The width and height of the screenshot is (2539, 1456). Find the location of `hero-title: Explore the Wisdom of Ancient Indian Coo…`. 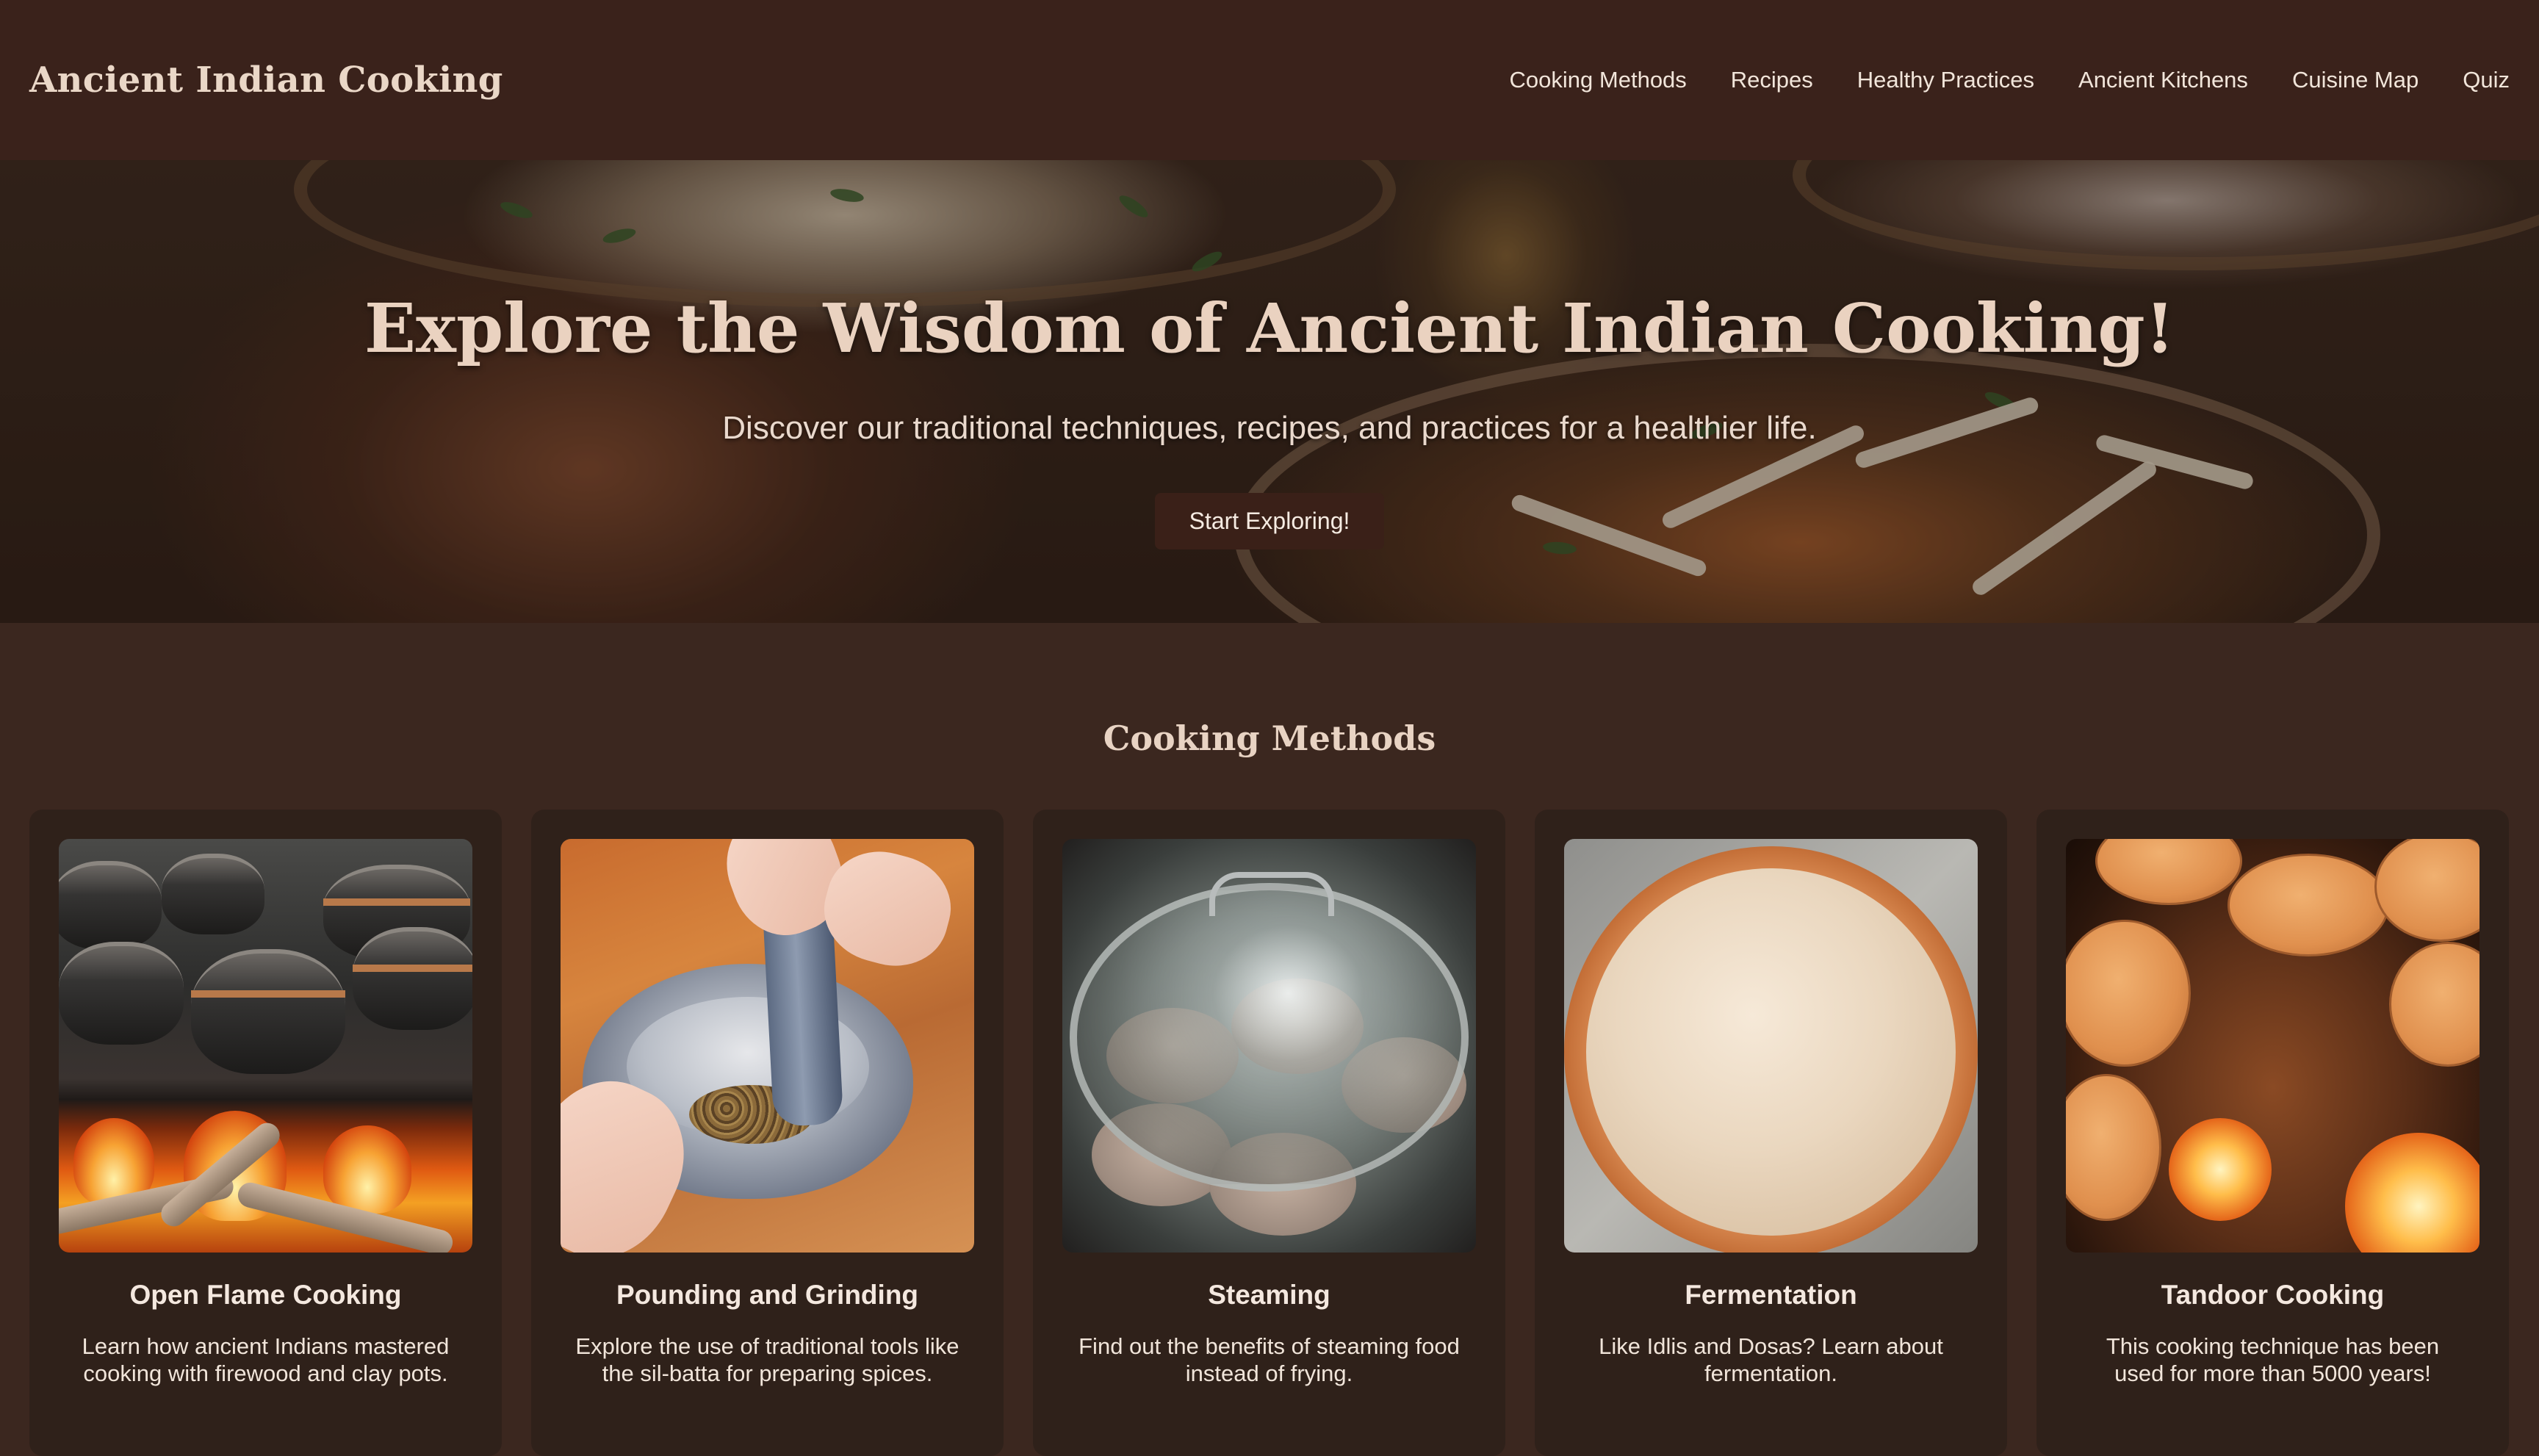

hero-title: Explore the Wisdom of Ancient Indian Coo… is located at coordinates (1269, 328).